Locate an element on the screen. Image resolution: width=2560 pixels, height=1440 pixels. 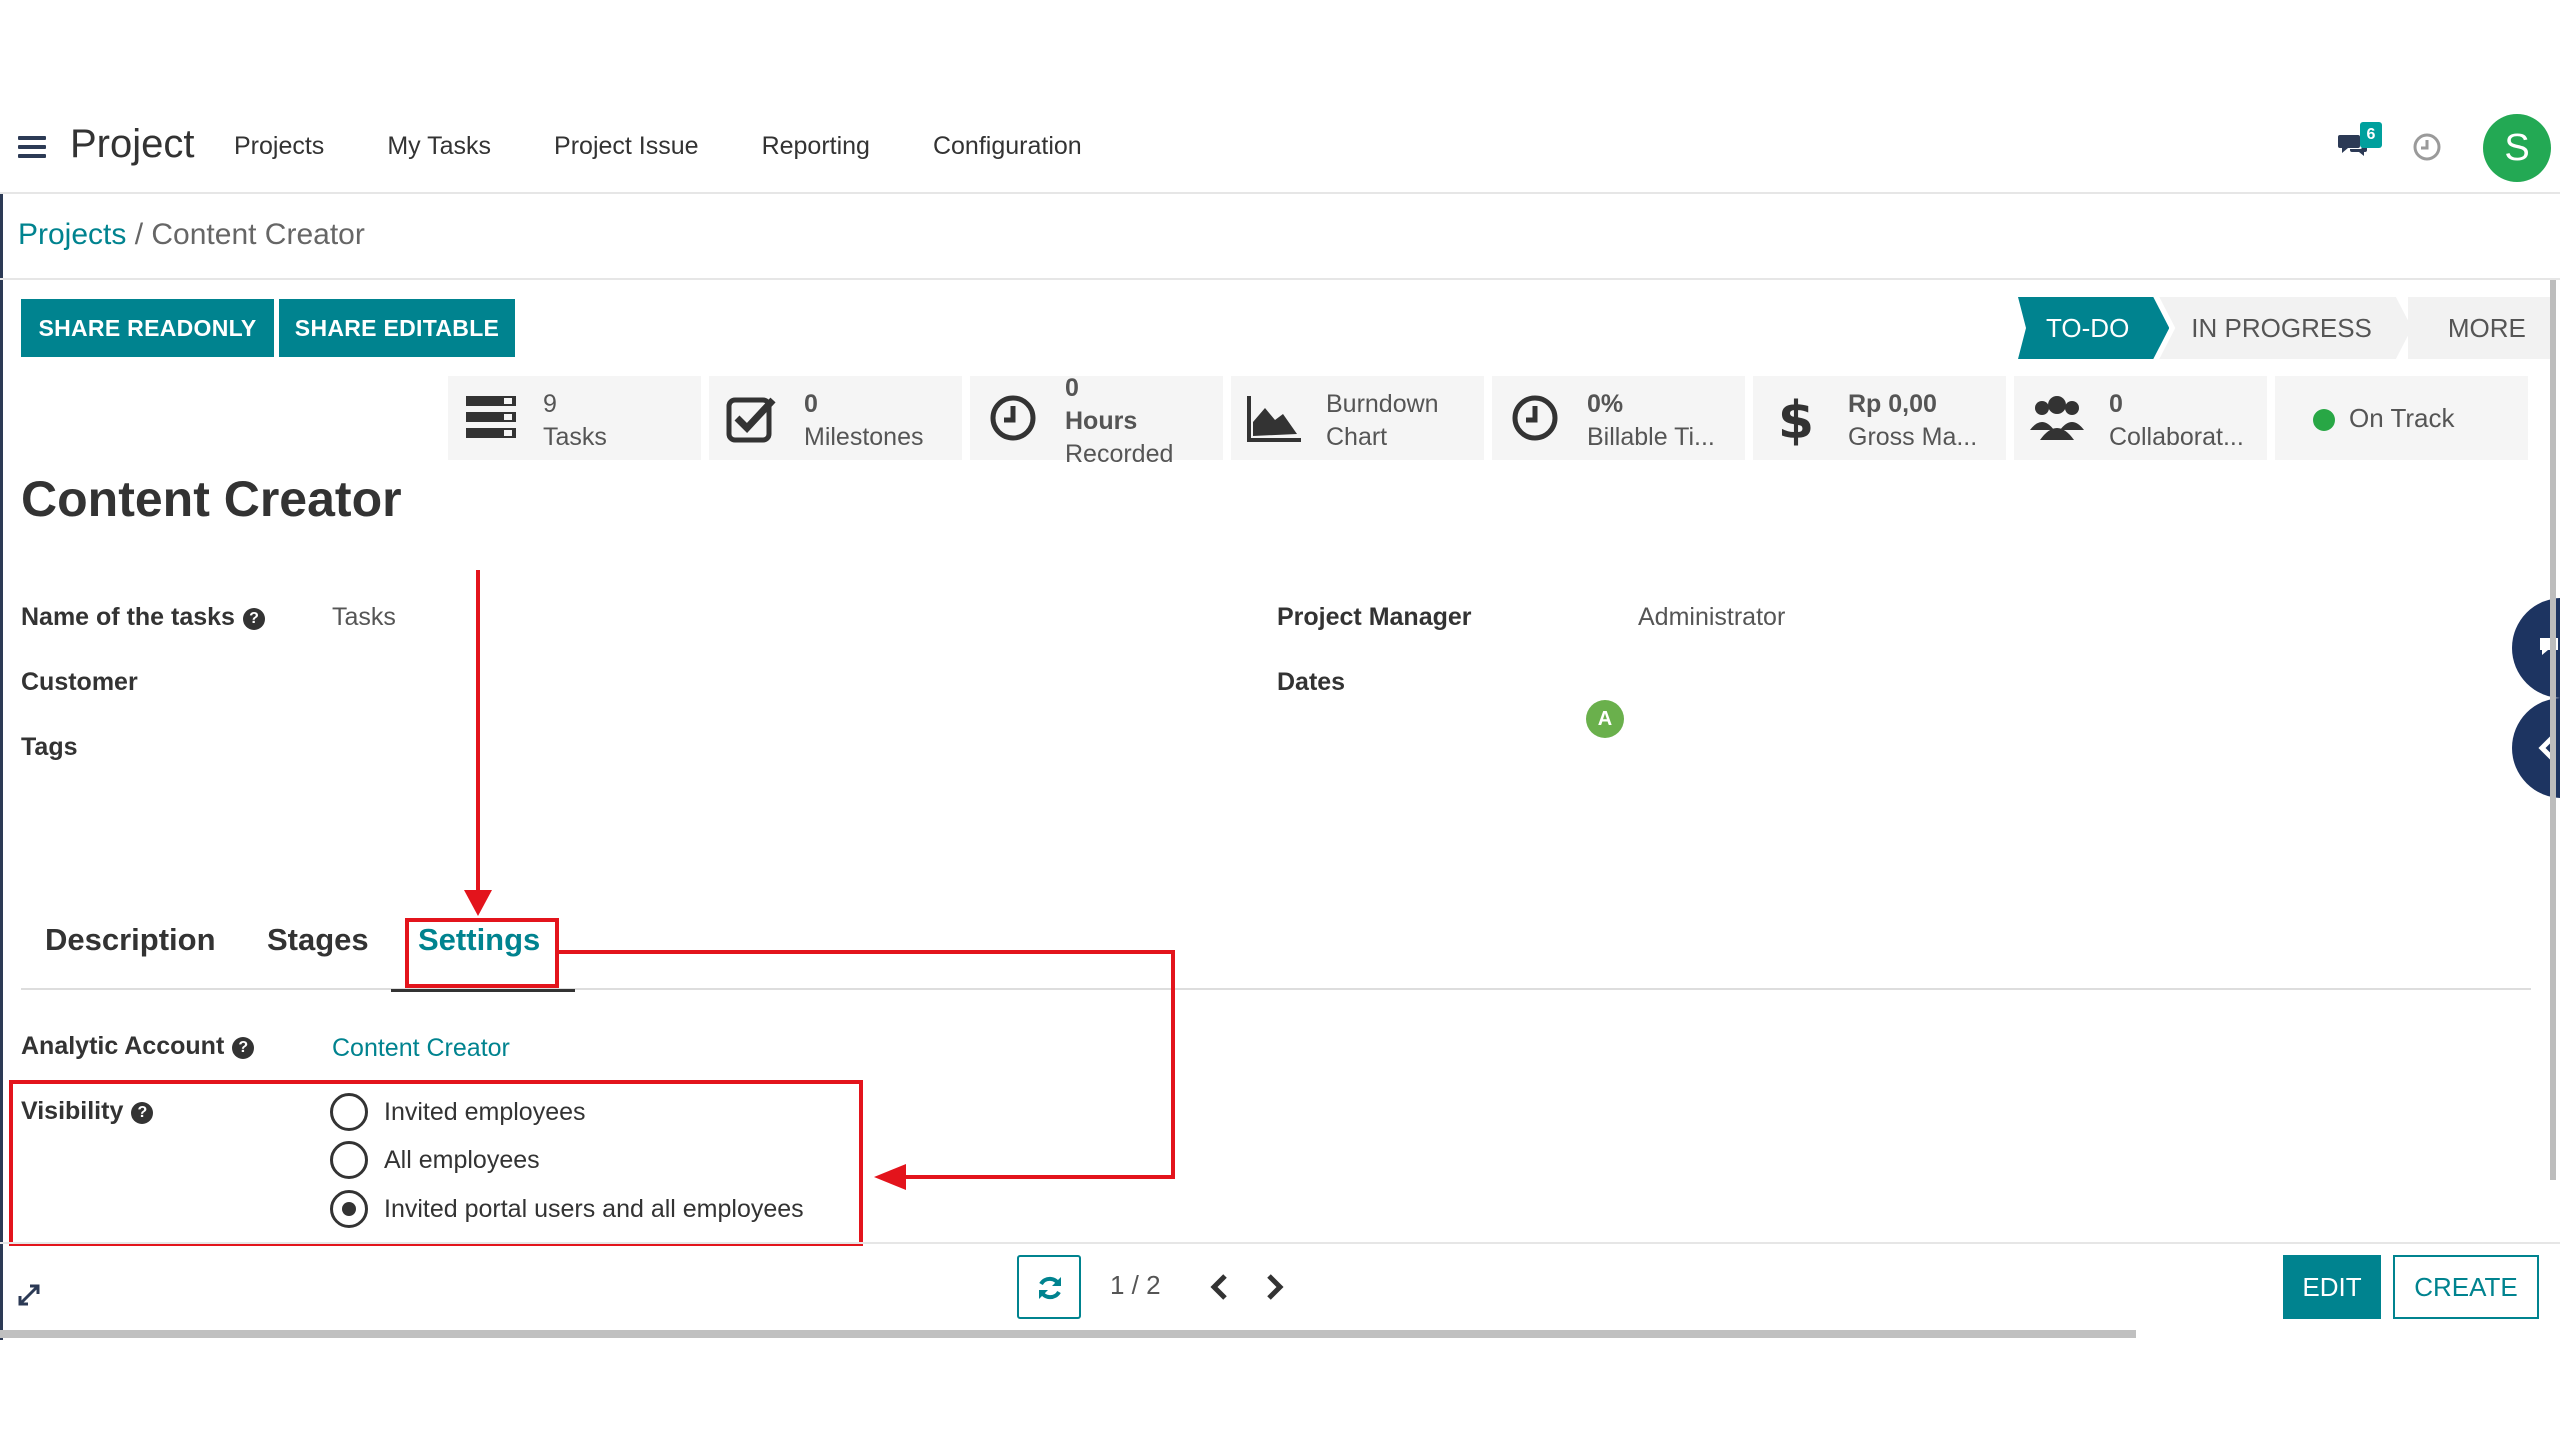
chat-badge: 6 is located at coordinates (2371, 135).